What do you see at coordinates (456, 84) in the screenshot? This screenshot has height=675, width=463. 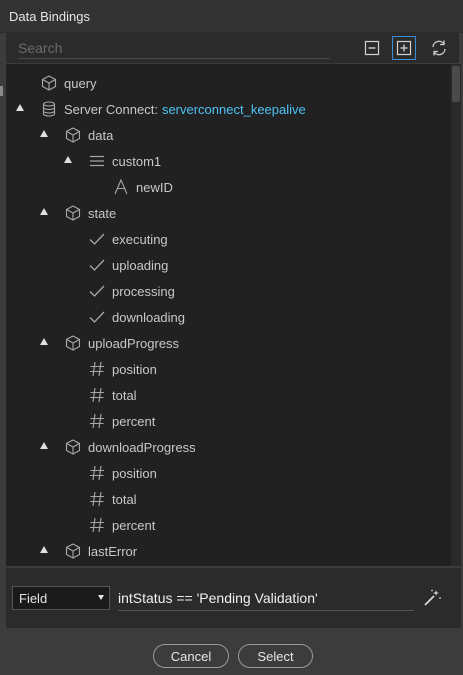 I see `scrollbar-thumb` at bounding box center [456, 84].